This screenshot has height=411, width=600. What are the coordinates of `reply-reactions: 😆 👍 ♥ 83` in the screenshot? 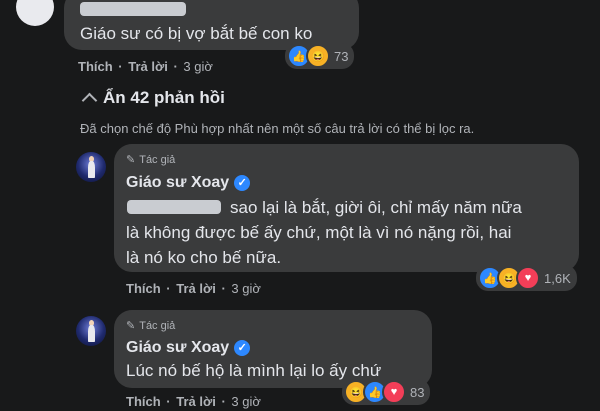 It's located at (386, 392).